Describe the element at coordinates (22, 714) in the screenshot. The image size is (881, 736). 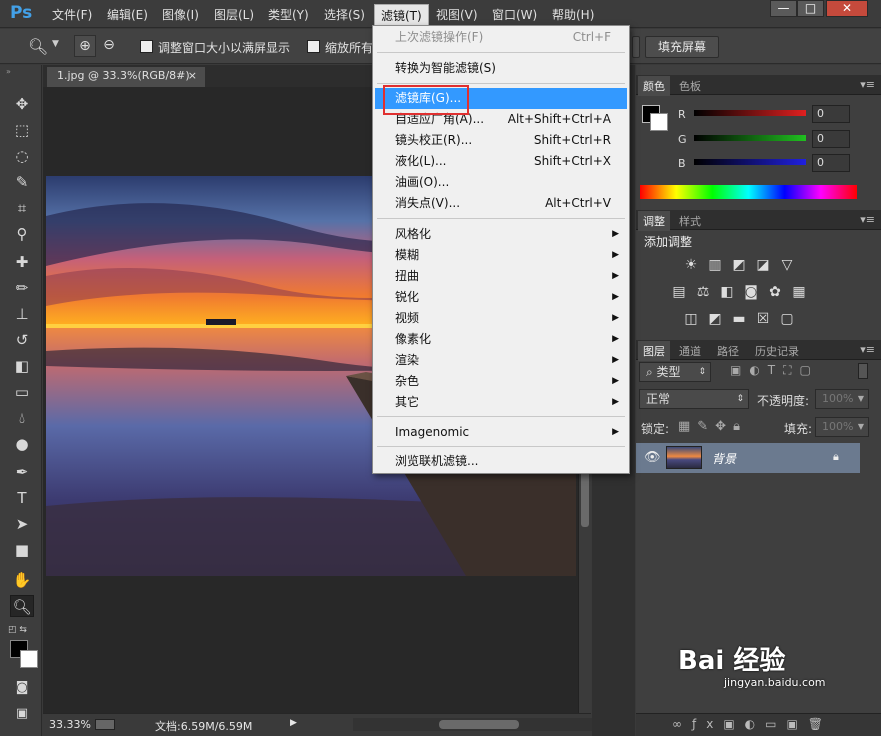
I see `screen-mode-icon: ▣` at that location.